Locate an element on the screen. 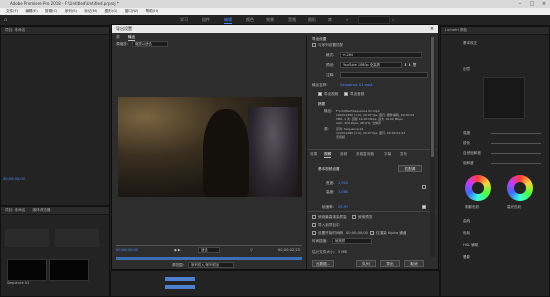 Image resolution: width=550 pixels, height=297 pixels. start-timecode-value: 00;00;00;00 is located at coordinates (357, 233).